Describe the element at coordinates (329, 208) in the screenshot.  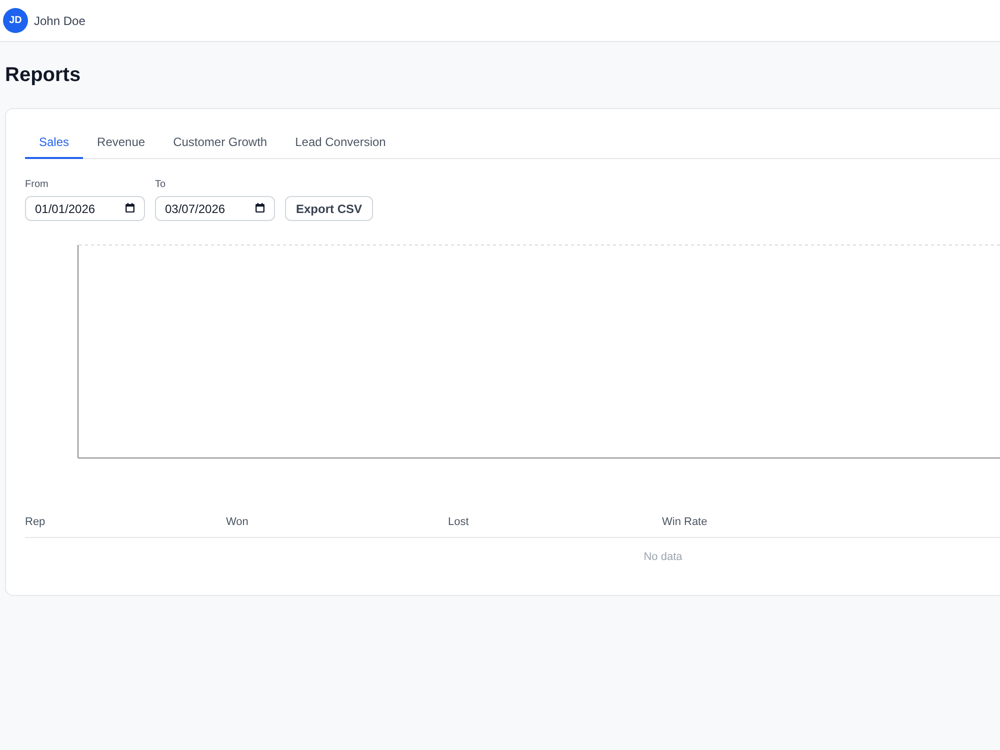
I see `export-button: Export CSV` at that location.